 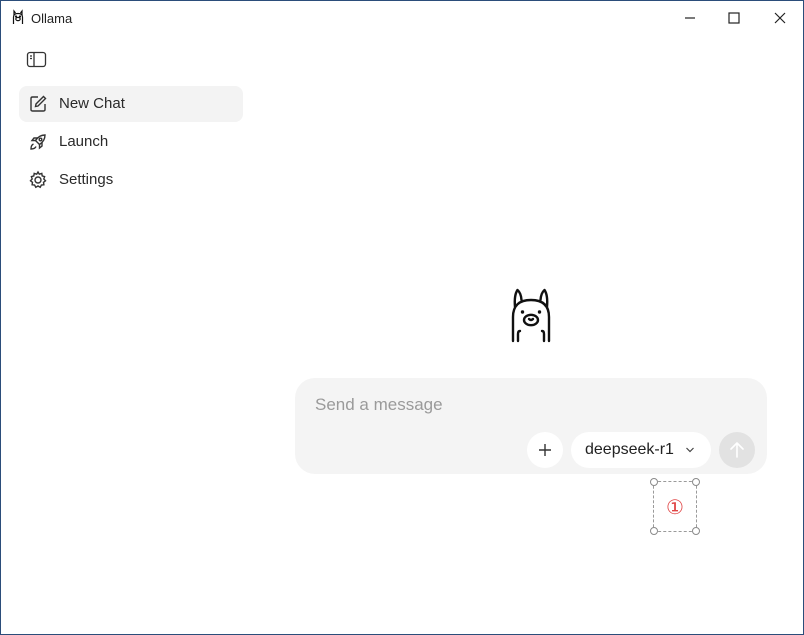 What do you see at coordinates (531, 426) in the screenshot?
I see `message-composer: deepseek-r1` at bounding box center [531, 426].